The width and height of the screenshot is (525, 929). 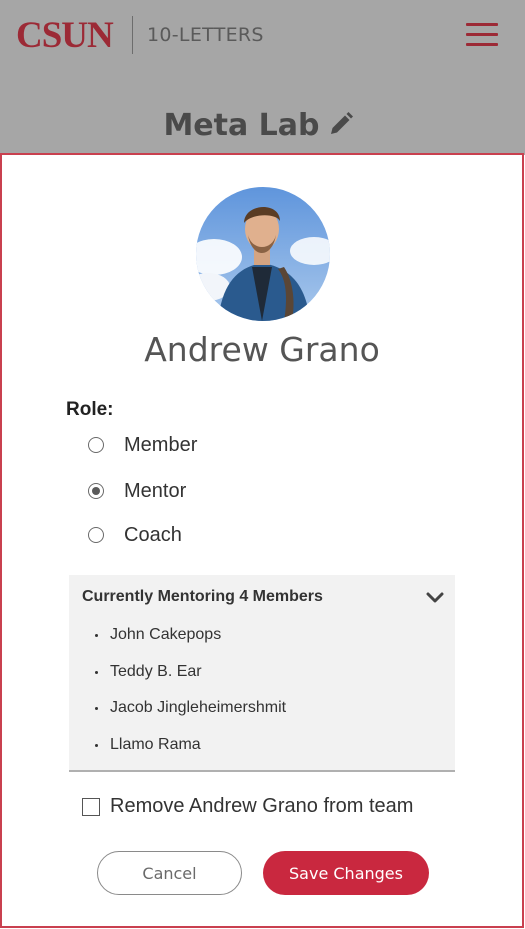 I want to click on list-item: John Cakepops, so click(x=158, y=635).